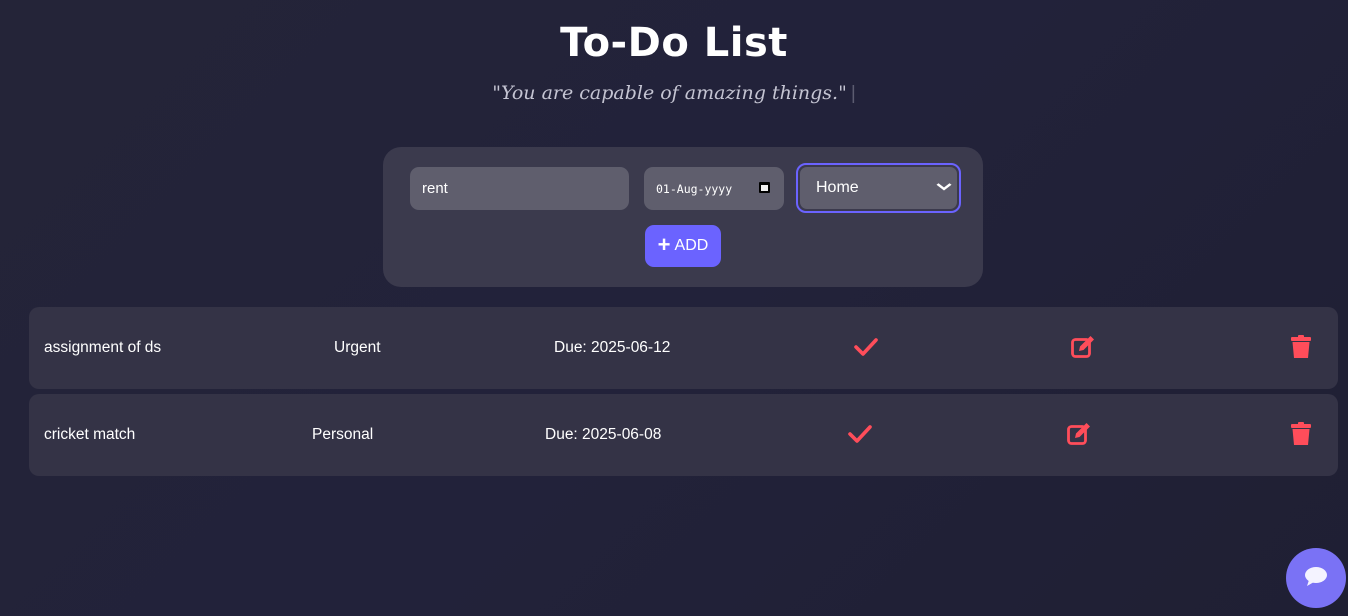  Describe the element at coordinates (357, 347) in the screenshot. I see `task-category: Urgent` at that location.